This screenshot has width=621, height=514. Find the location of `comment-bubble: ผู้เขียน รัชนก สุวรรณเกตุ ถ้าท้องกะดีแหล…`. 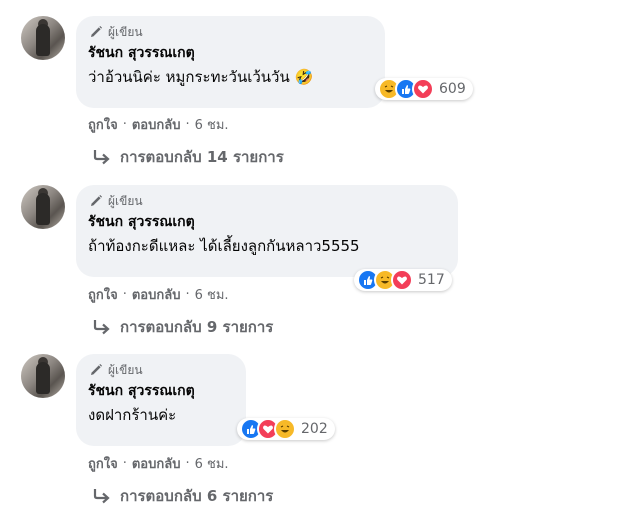

comment-bubble: ผู้เขียน รัชนก สุวรรณเกตุ ถ้าท้องกะดีแหล… is located at coordinates (267, 231).